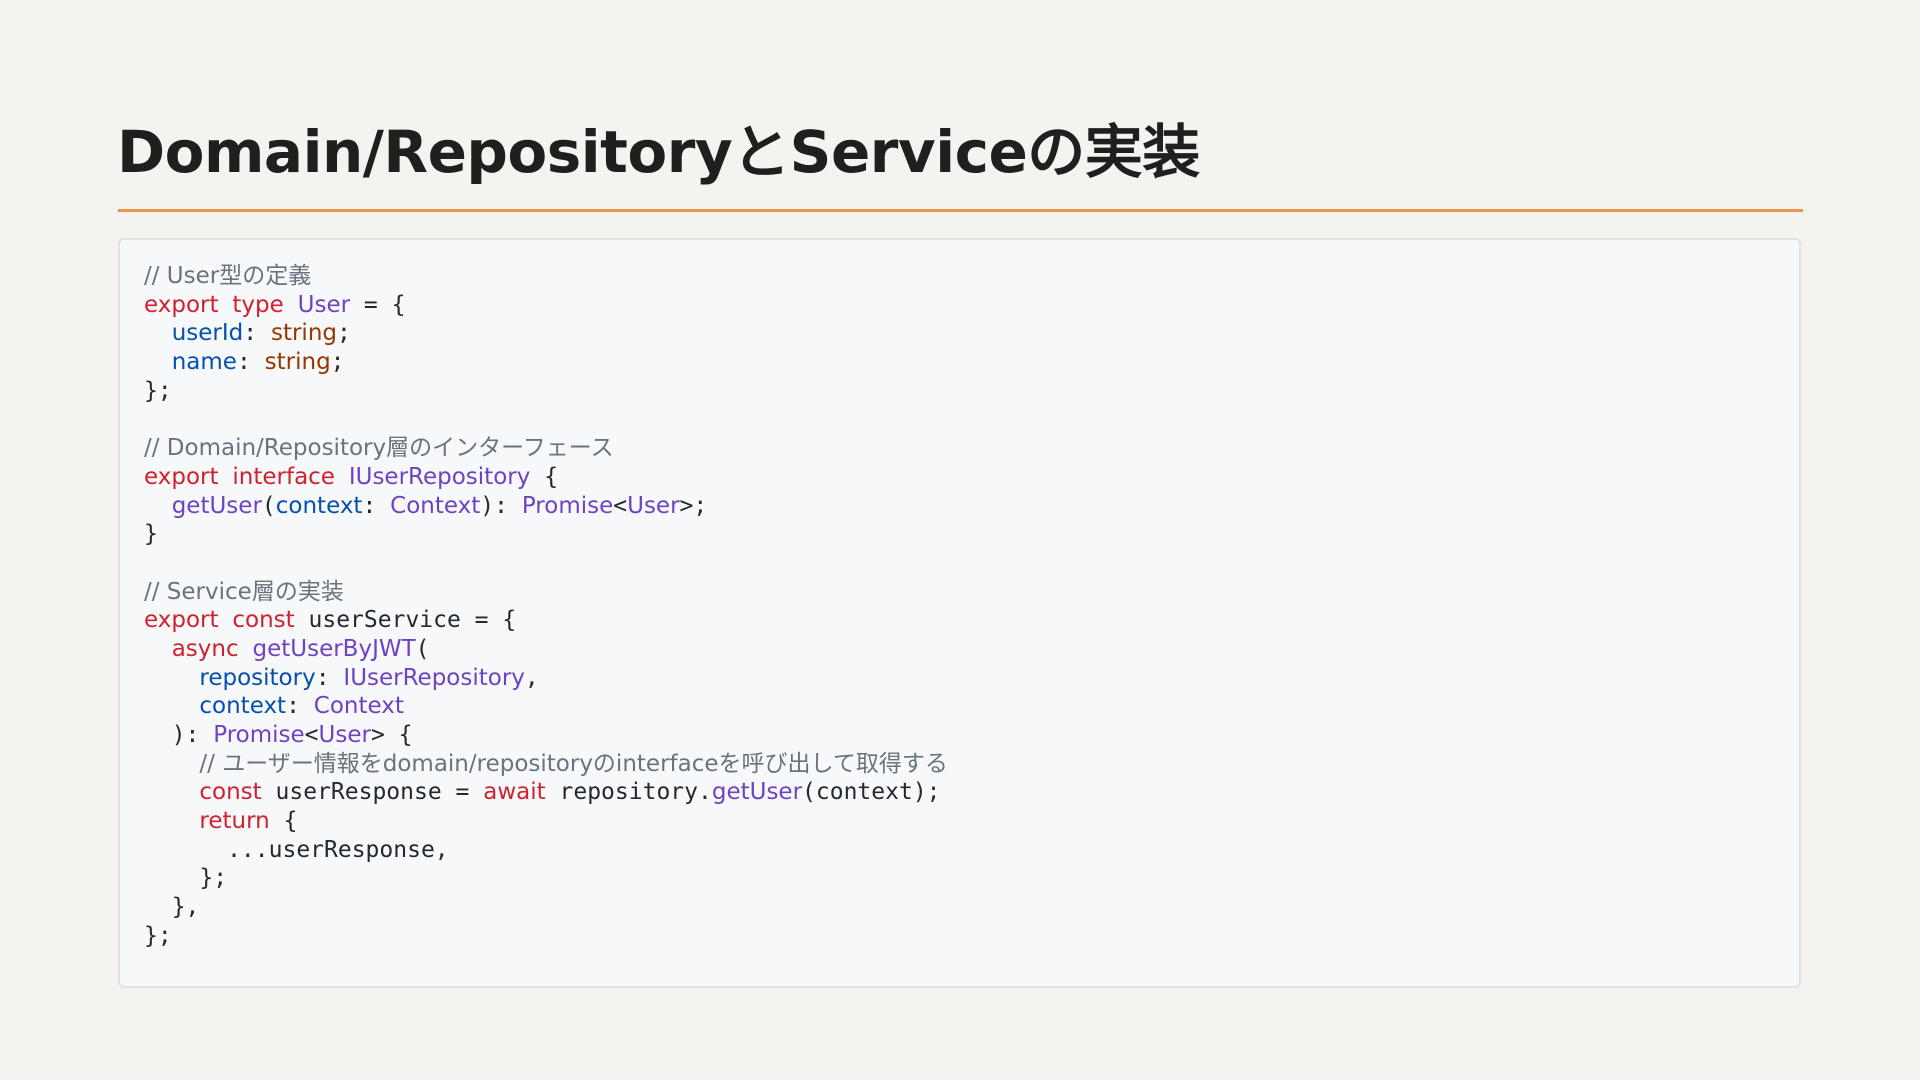 This screenshot has height=1080, width=1920. What do you see at coordinates (296, 849) in the screenshot?
I see `code-text: ...userResponse,` at bounding box center [296, 849].